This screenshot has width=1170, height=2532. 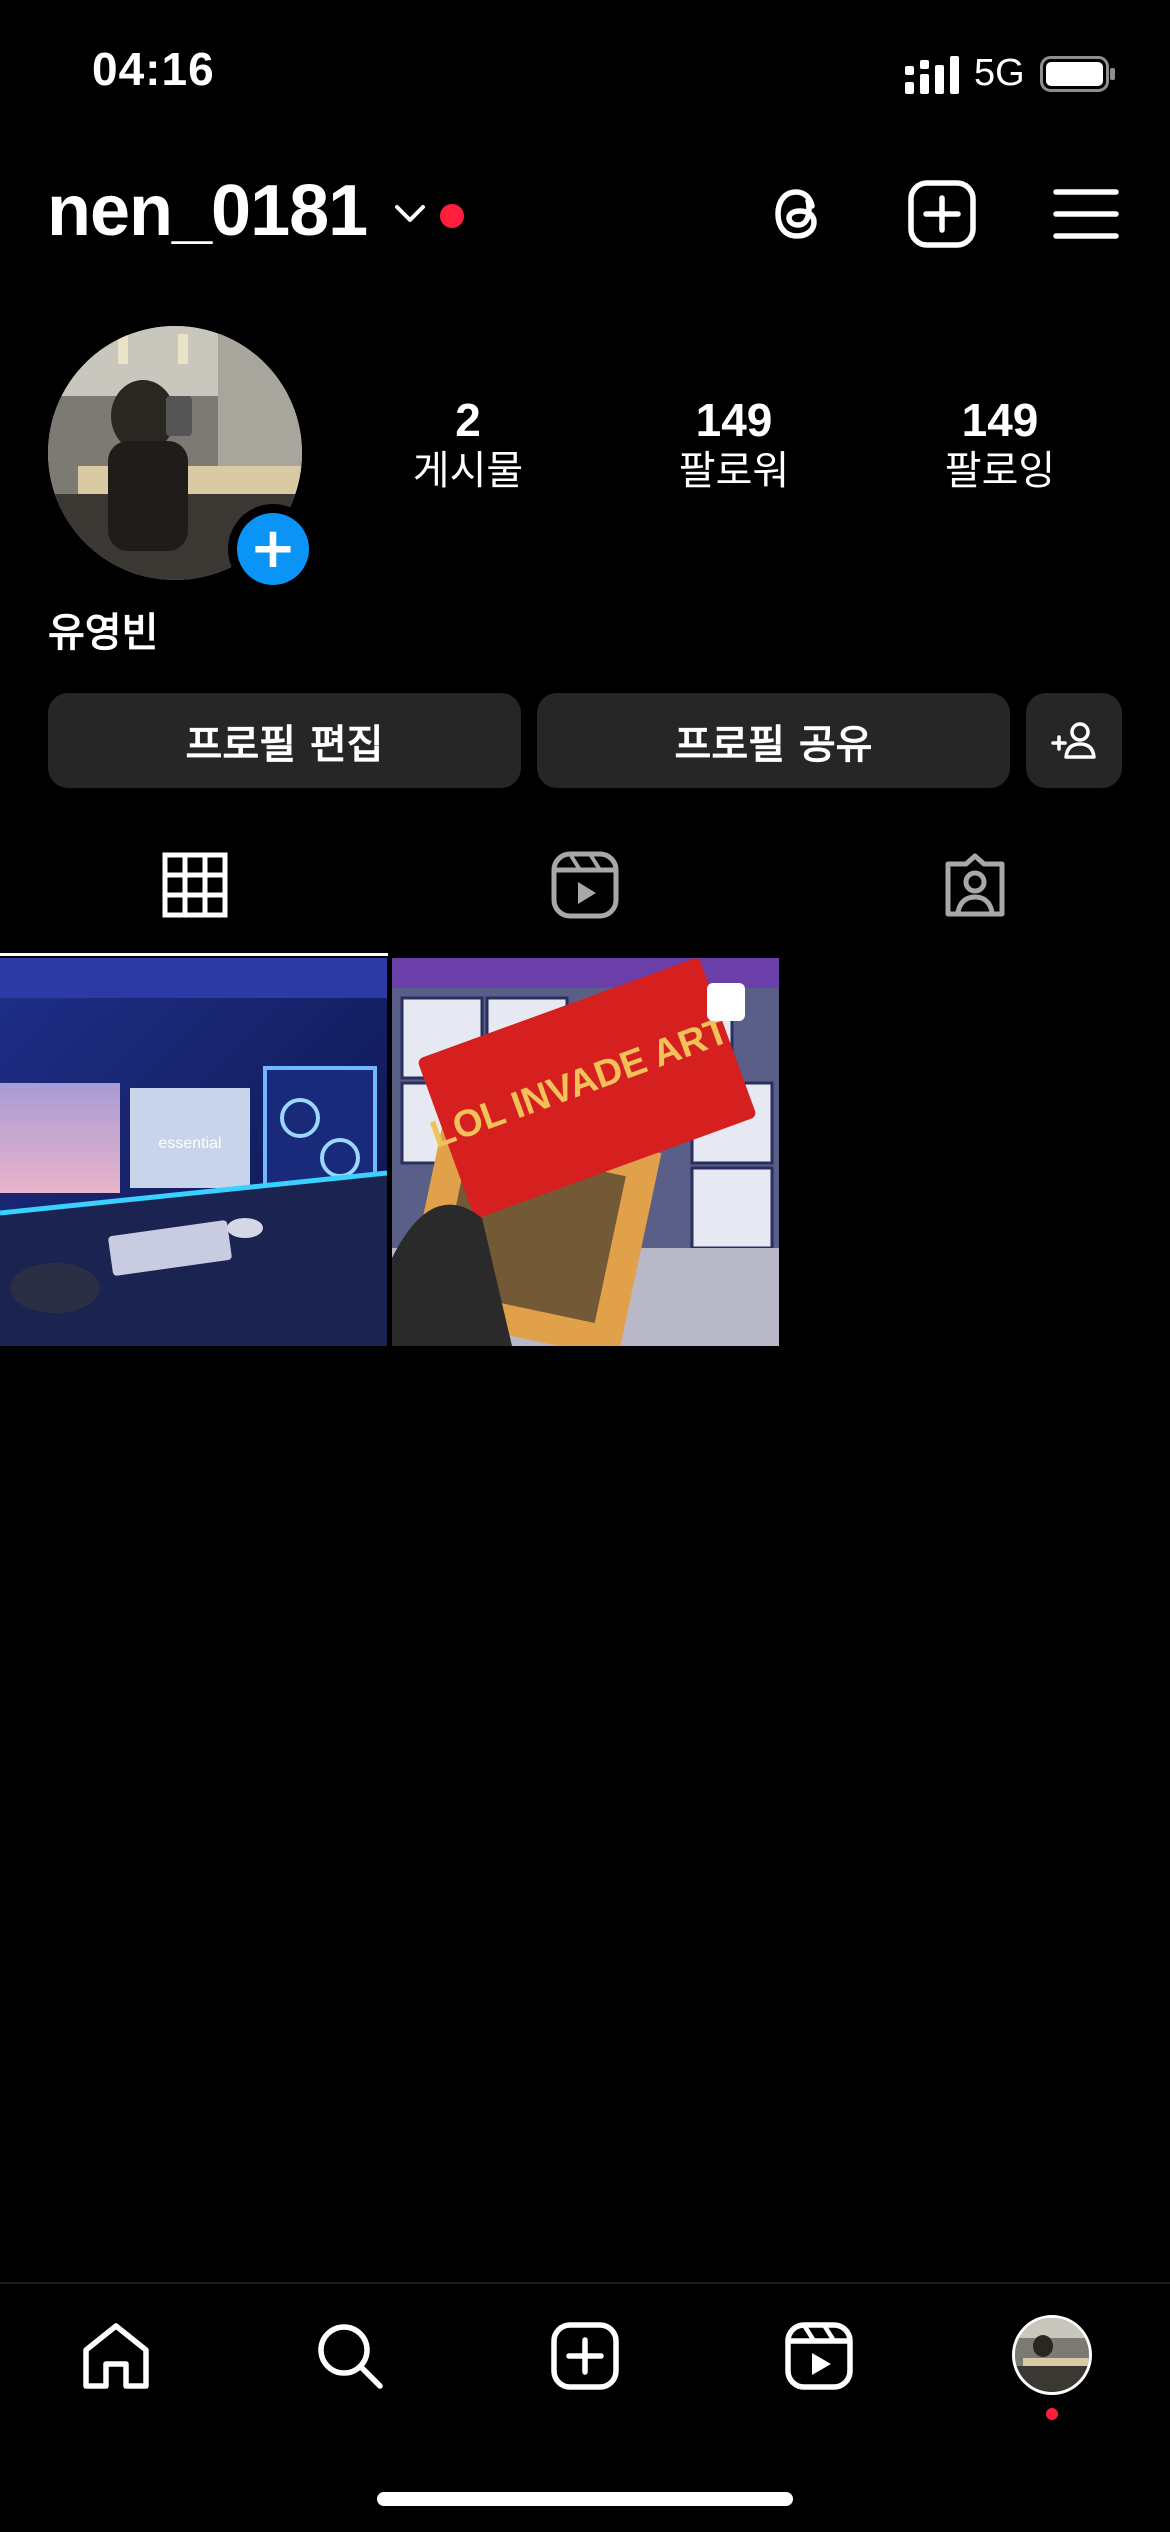 I want to click on plus-icon: +, so click(x=273, y=549).